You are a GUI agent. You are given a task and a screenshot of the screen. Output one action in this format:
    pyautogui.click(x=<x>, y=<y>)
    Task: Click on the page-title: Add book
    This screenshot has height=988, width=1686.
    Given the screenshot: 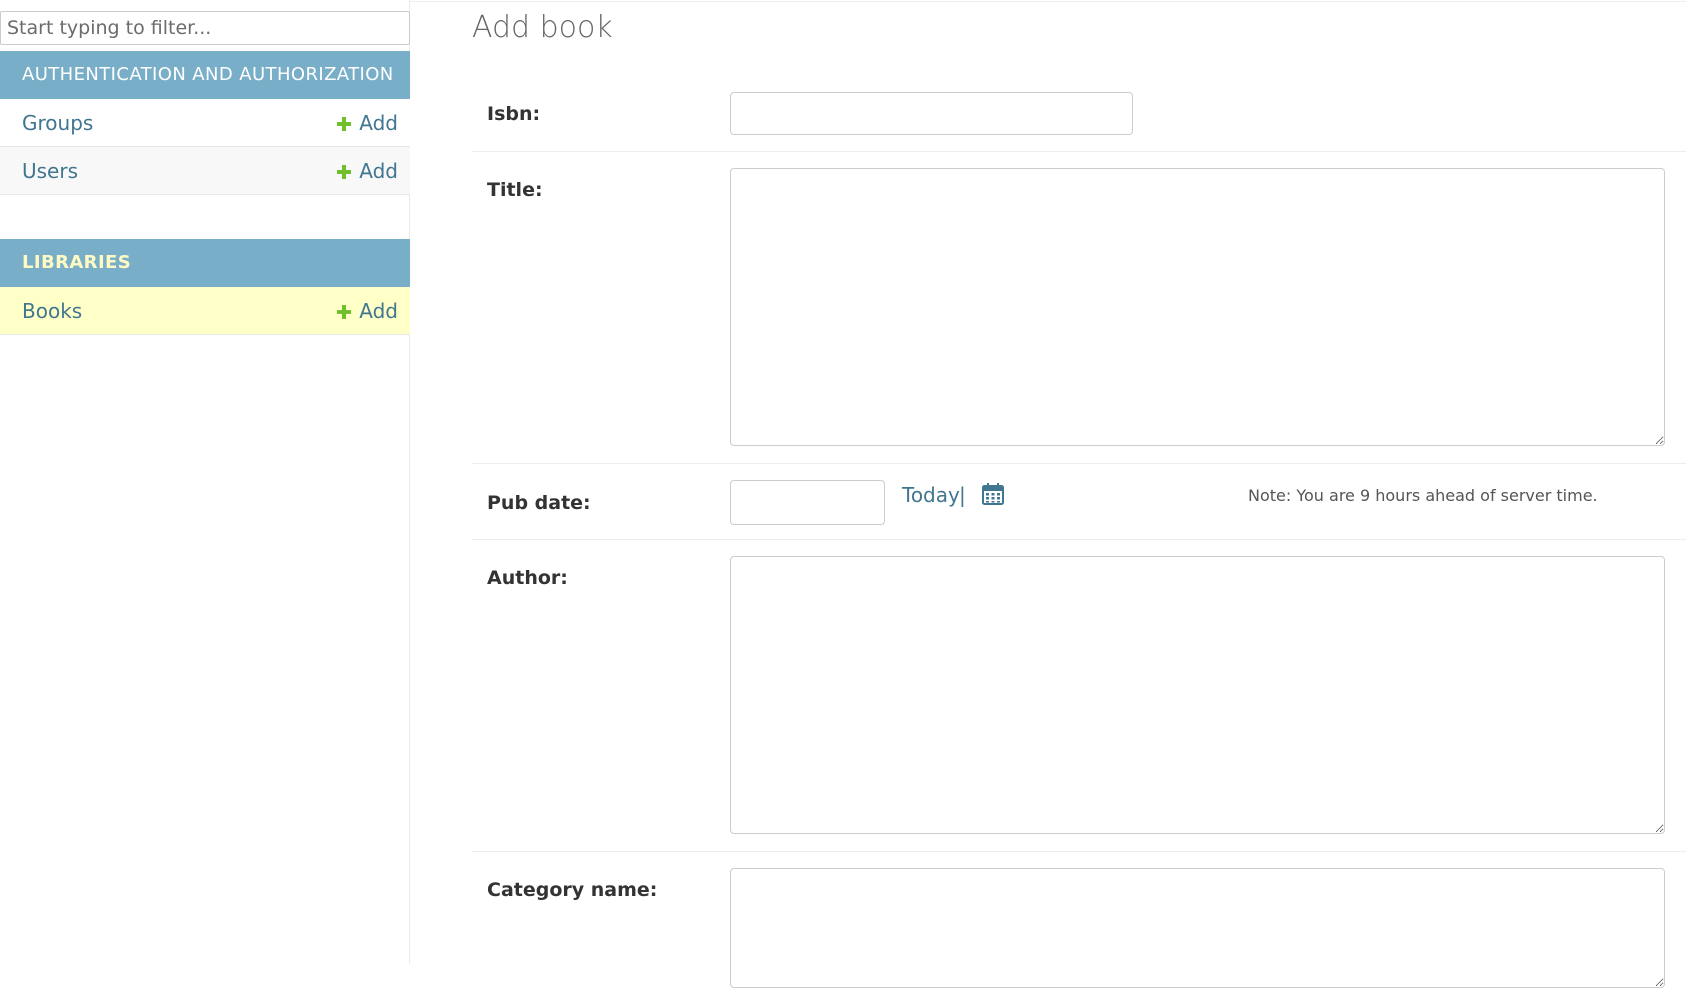 What is the action you would take?
    pyautogui.click(x=542, y=27)
    